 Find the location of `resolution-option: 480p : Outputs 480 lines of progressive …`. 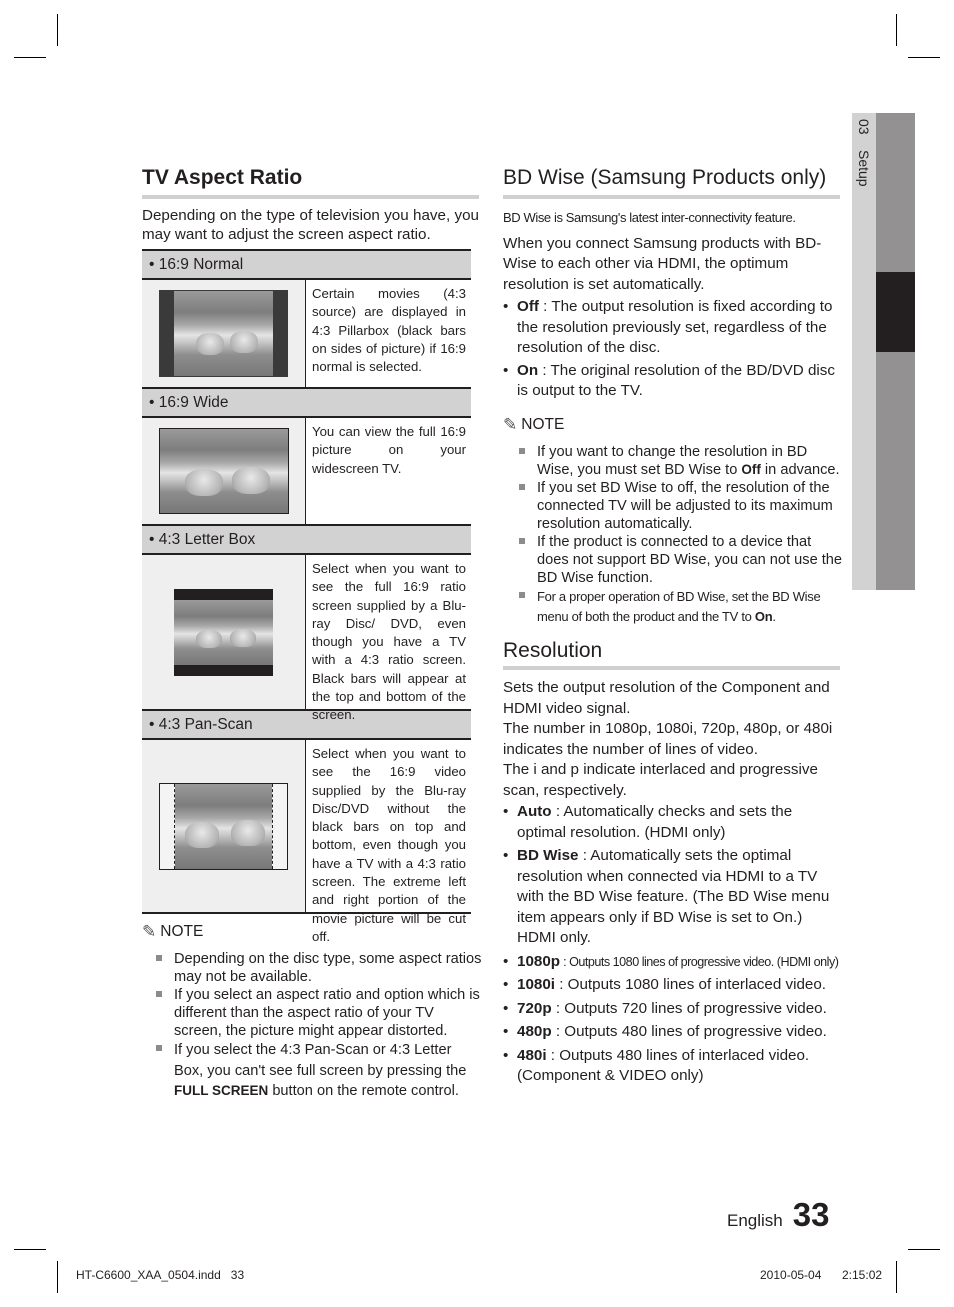

resolution-option: 480p : Outputs 480 lines of progressive … is located at coordinates (673, 1032).